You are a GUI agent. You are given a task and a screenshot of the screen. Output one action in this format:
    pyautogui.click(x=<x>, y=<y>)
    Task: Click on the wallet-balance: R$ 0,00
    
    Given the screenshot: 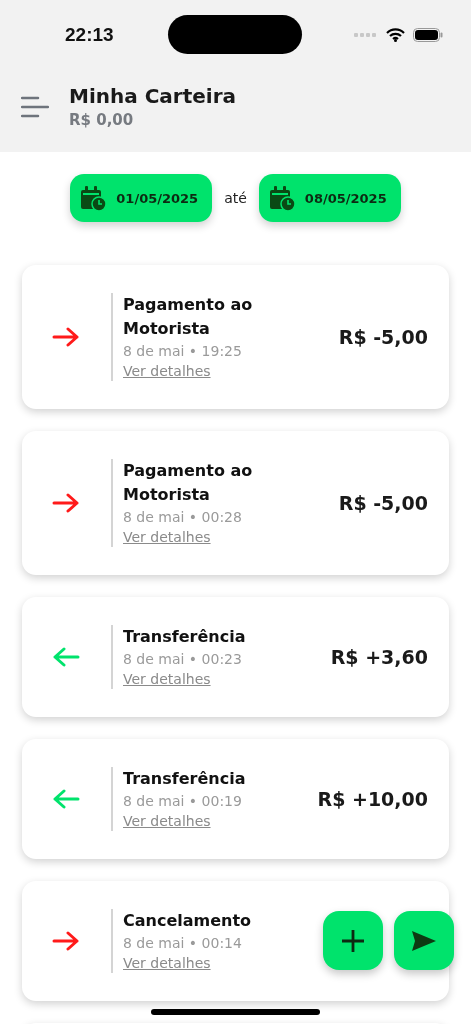 What is the action you would take?
    pyautogui.click(x=102, y=120)
    